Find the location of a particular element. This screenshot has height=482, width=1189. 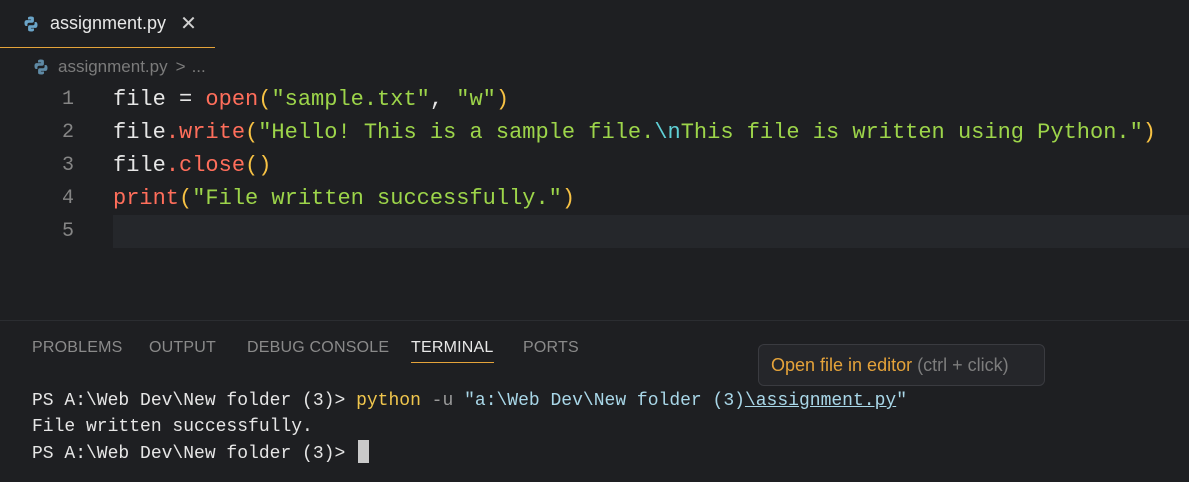

line-number: 1 is located at coordinates (67, 99).